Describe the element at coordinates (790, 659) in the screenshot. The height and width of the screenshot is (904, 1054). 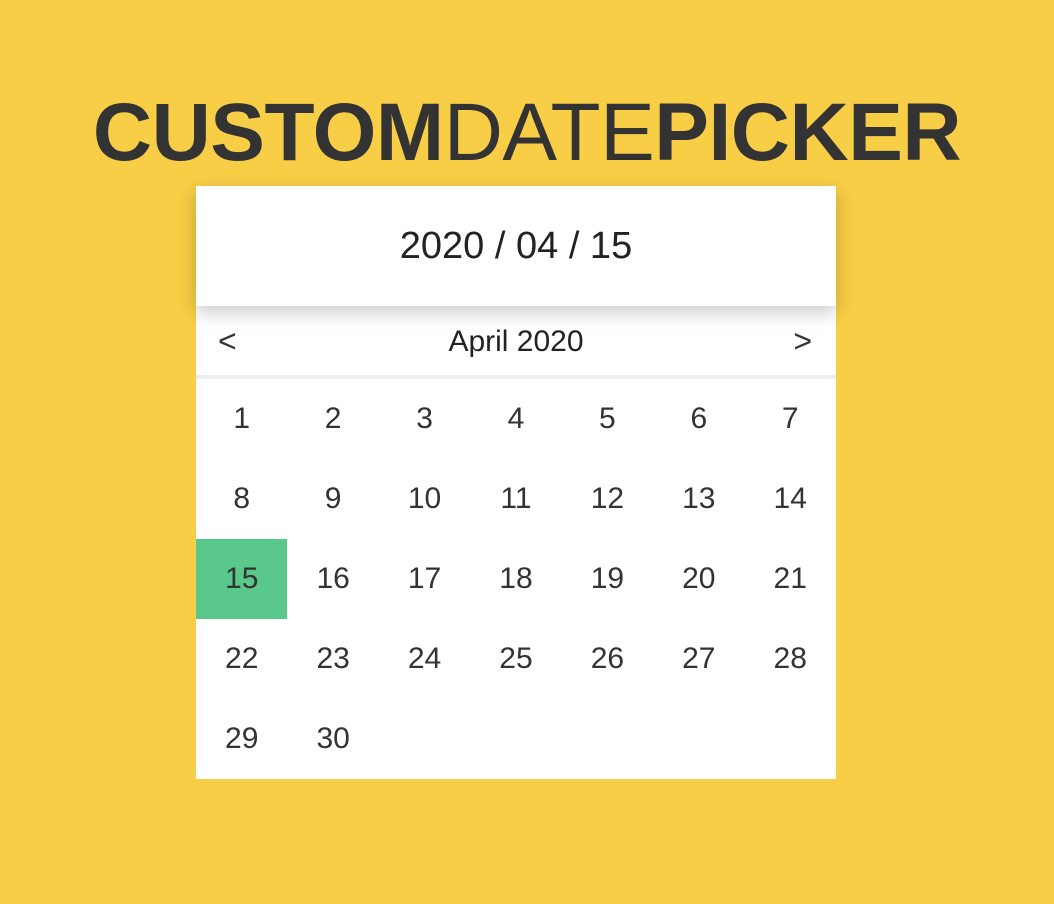
I see `day-cell: 28` at that location.